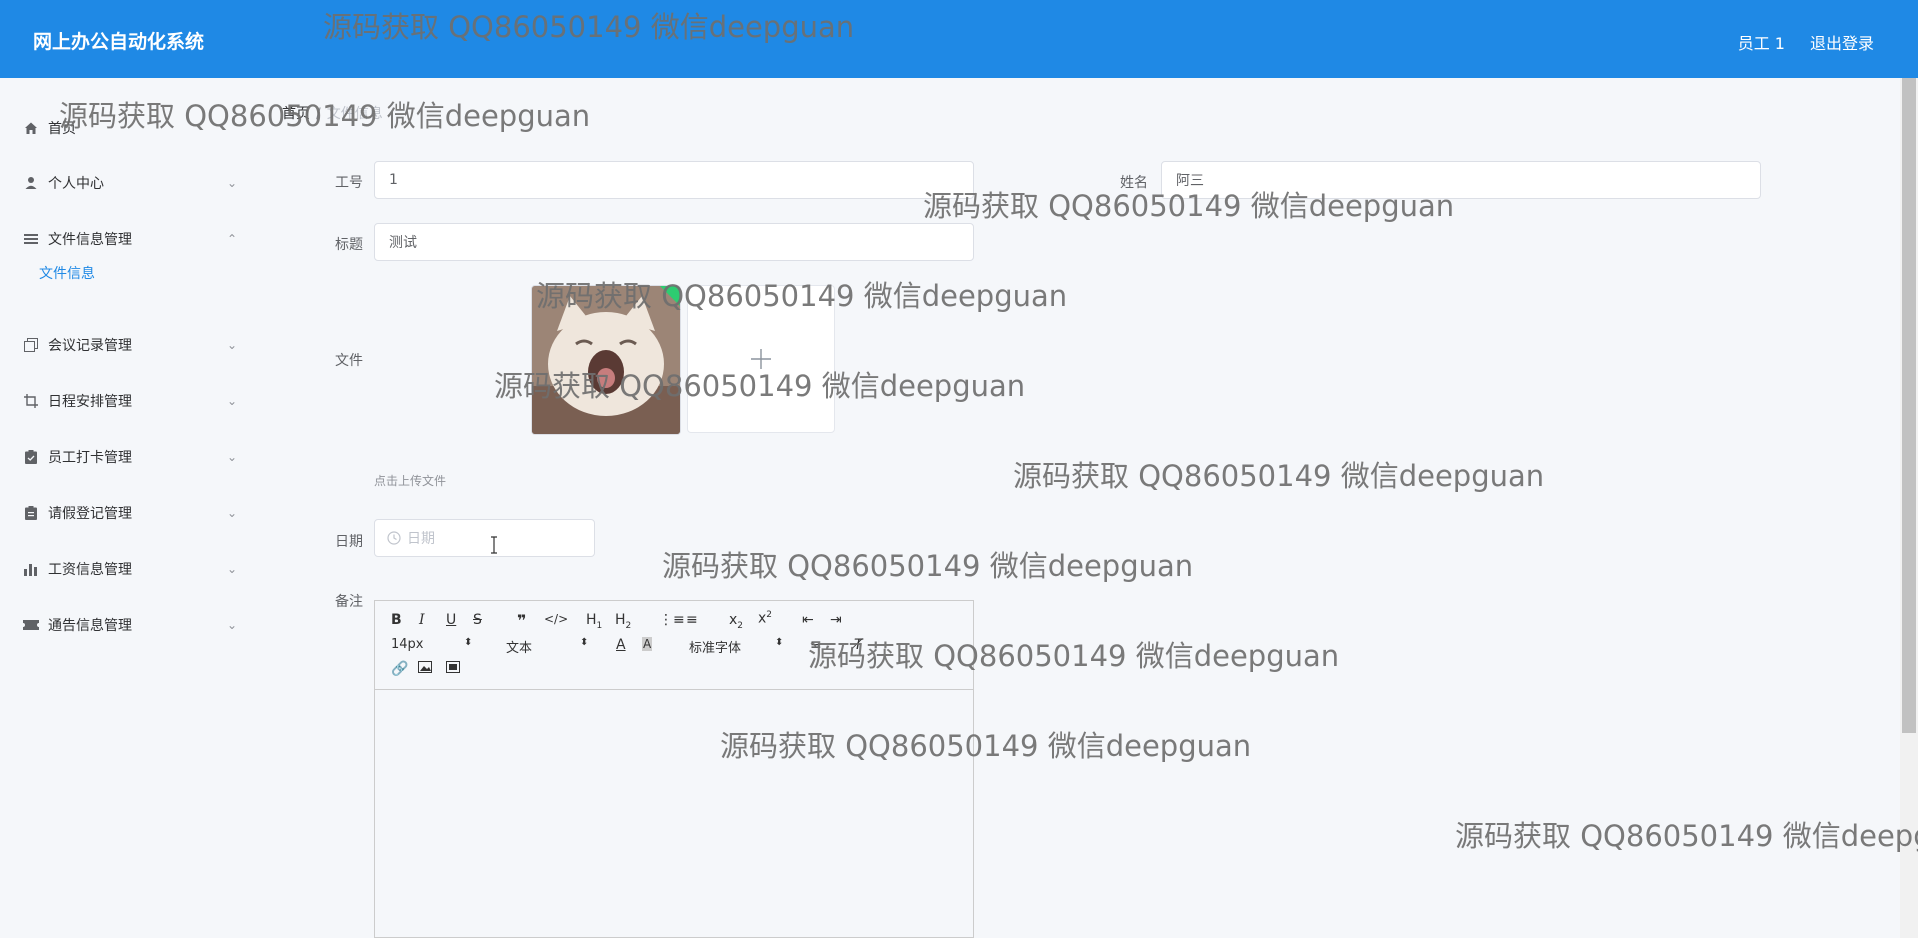  Describe the element at coordinates (484, 538) in the screenshot. I see `date-picker-input: 日期` at that location.